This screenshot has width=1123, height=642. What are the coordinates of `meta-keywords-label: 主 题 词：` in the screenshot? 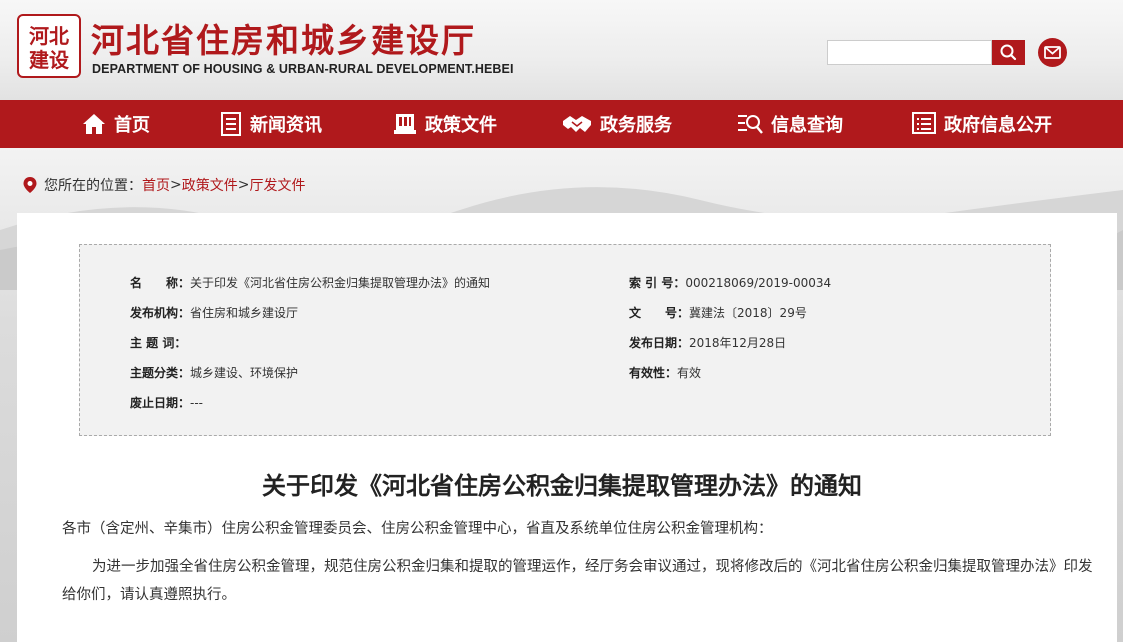 It's located at (158, 343).